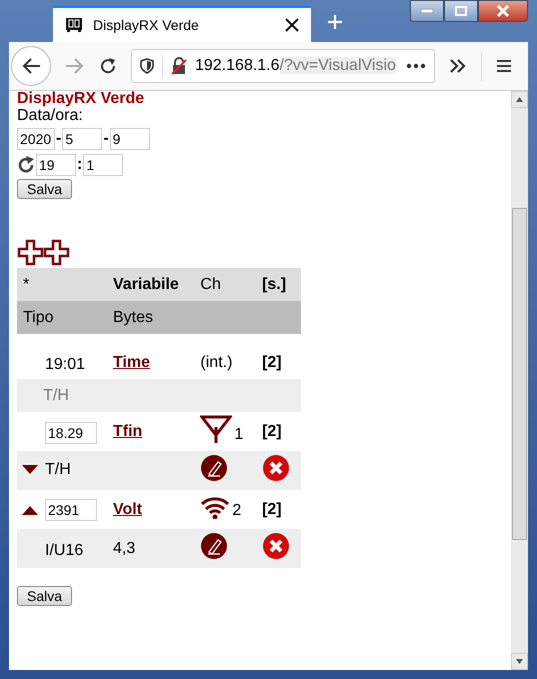 This screenshot has height=679, width=537. I want to click on url-text: 192.168.1.6/?vv=VisualVisio, so click(296, 66).